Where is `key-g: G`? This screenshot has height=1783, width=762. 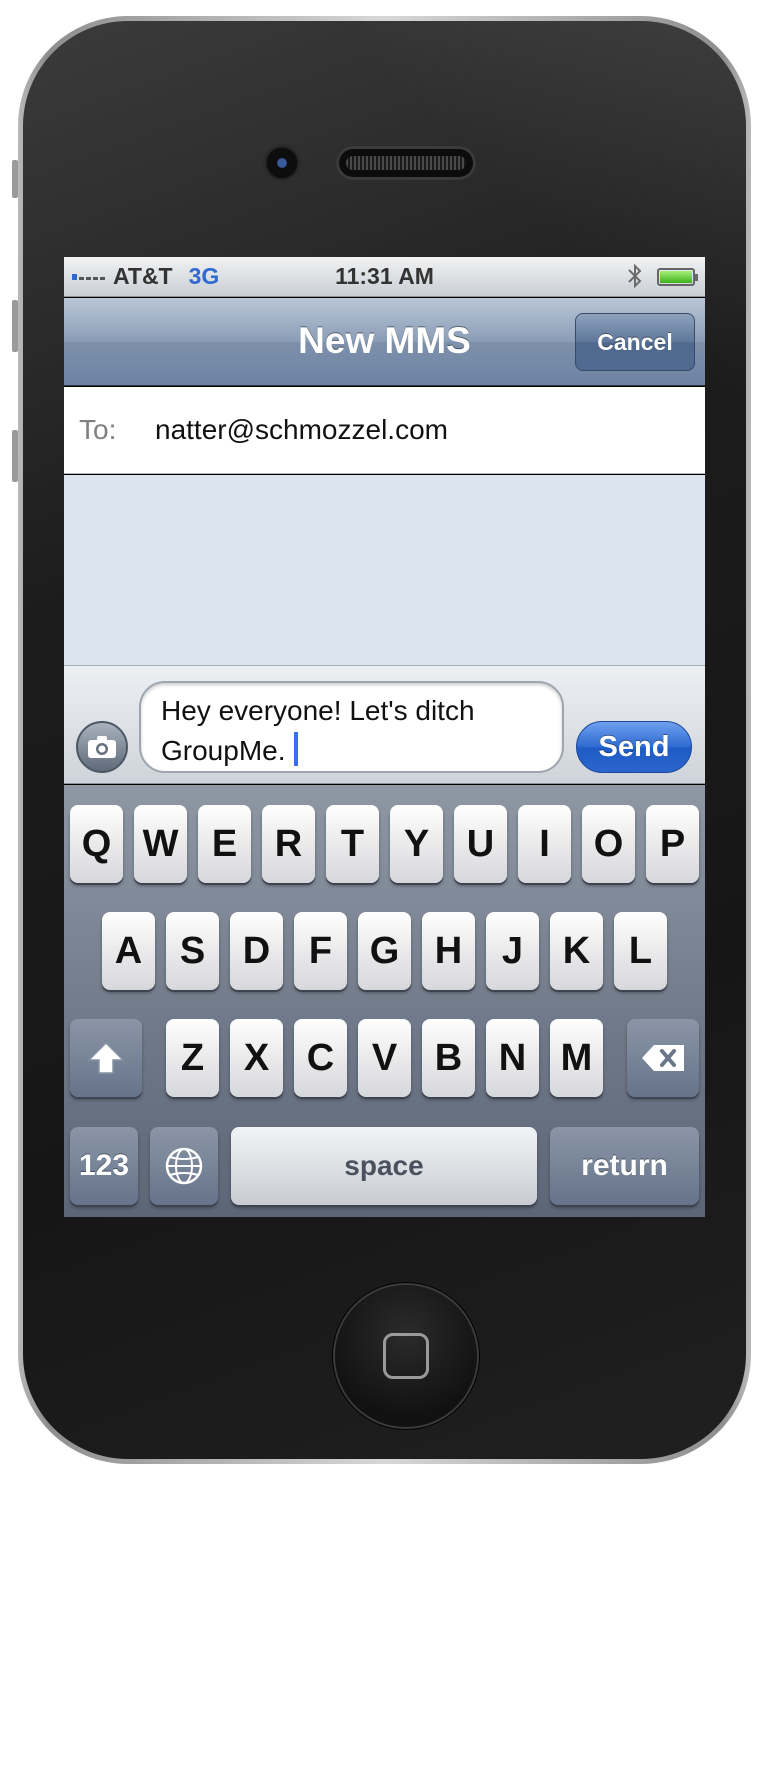
key-g: G is located at coordinates (384, 951).